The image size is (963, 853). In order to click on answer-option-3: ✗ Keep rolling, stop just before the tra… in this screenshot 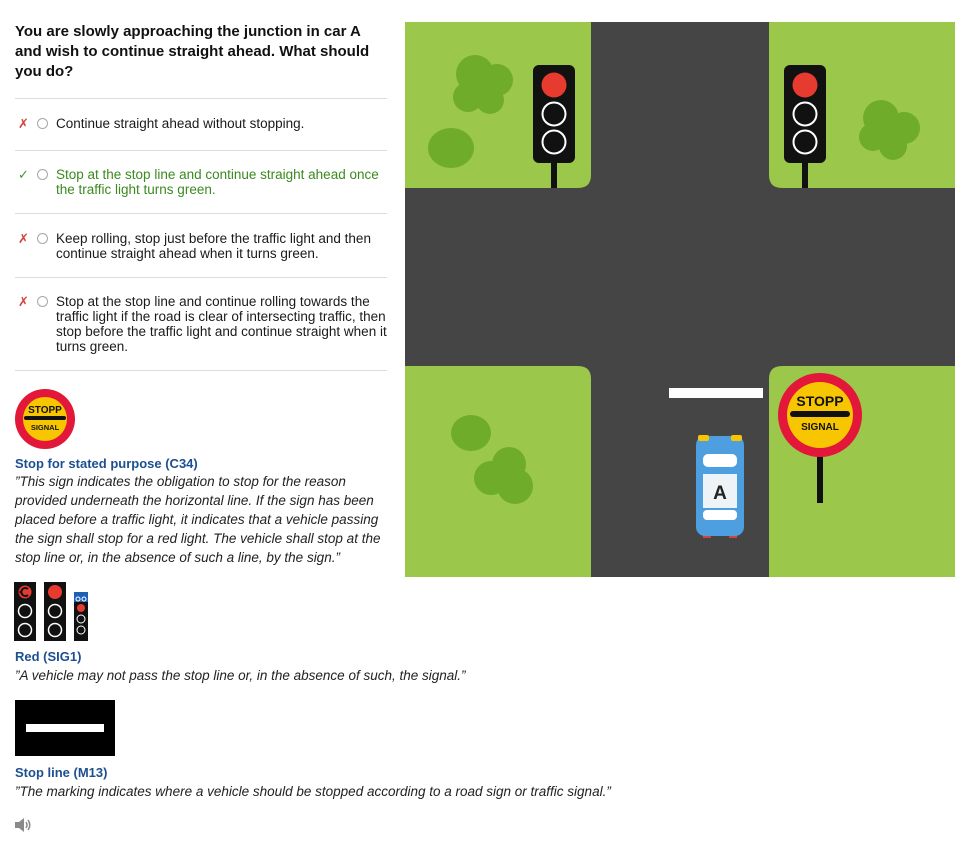, I will do `click(201, 245)`.